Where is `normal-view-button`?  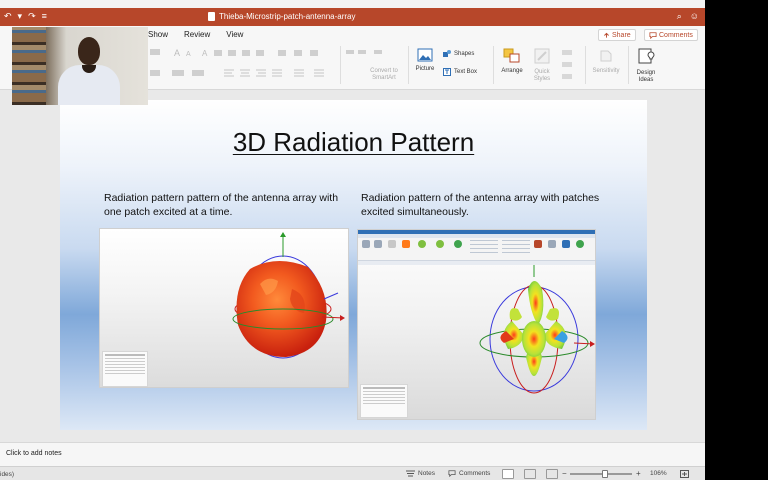
normal-view-button is located at coordinates (508, 474).